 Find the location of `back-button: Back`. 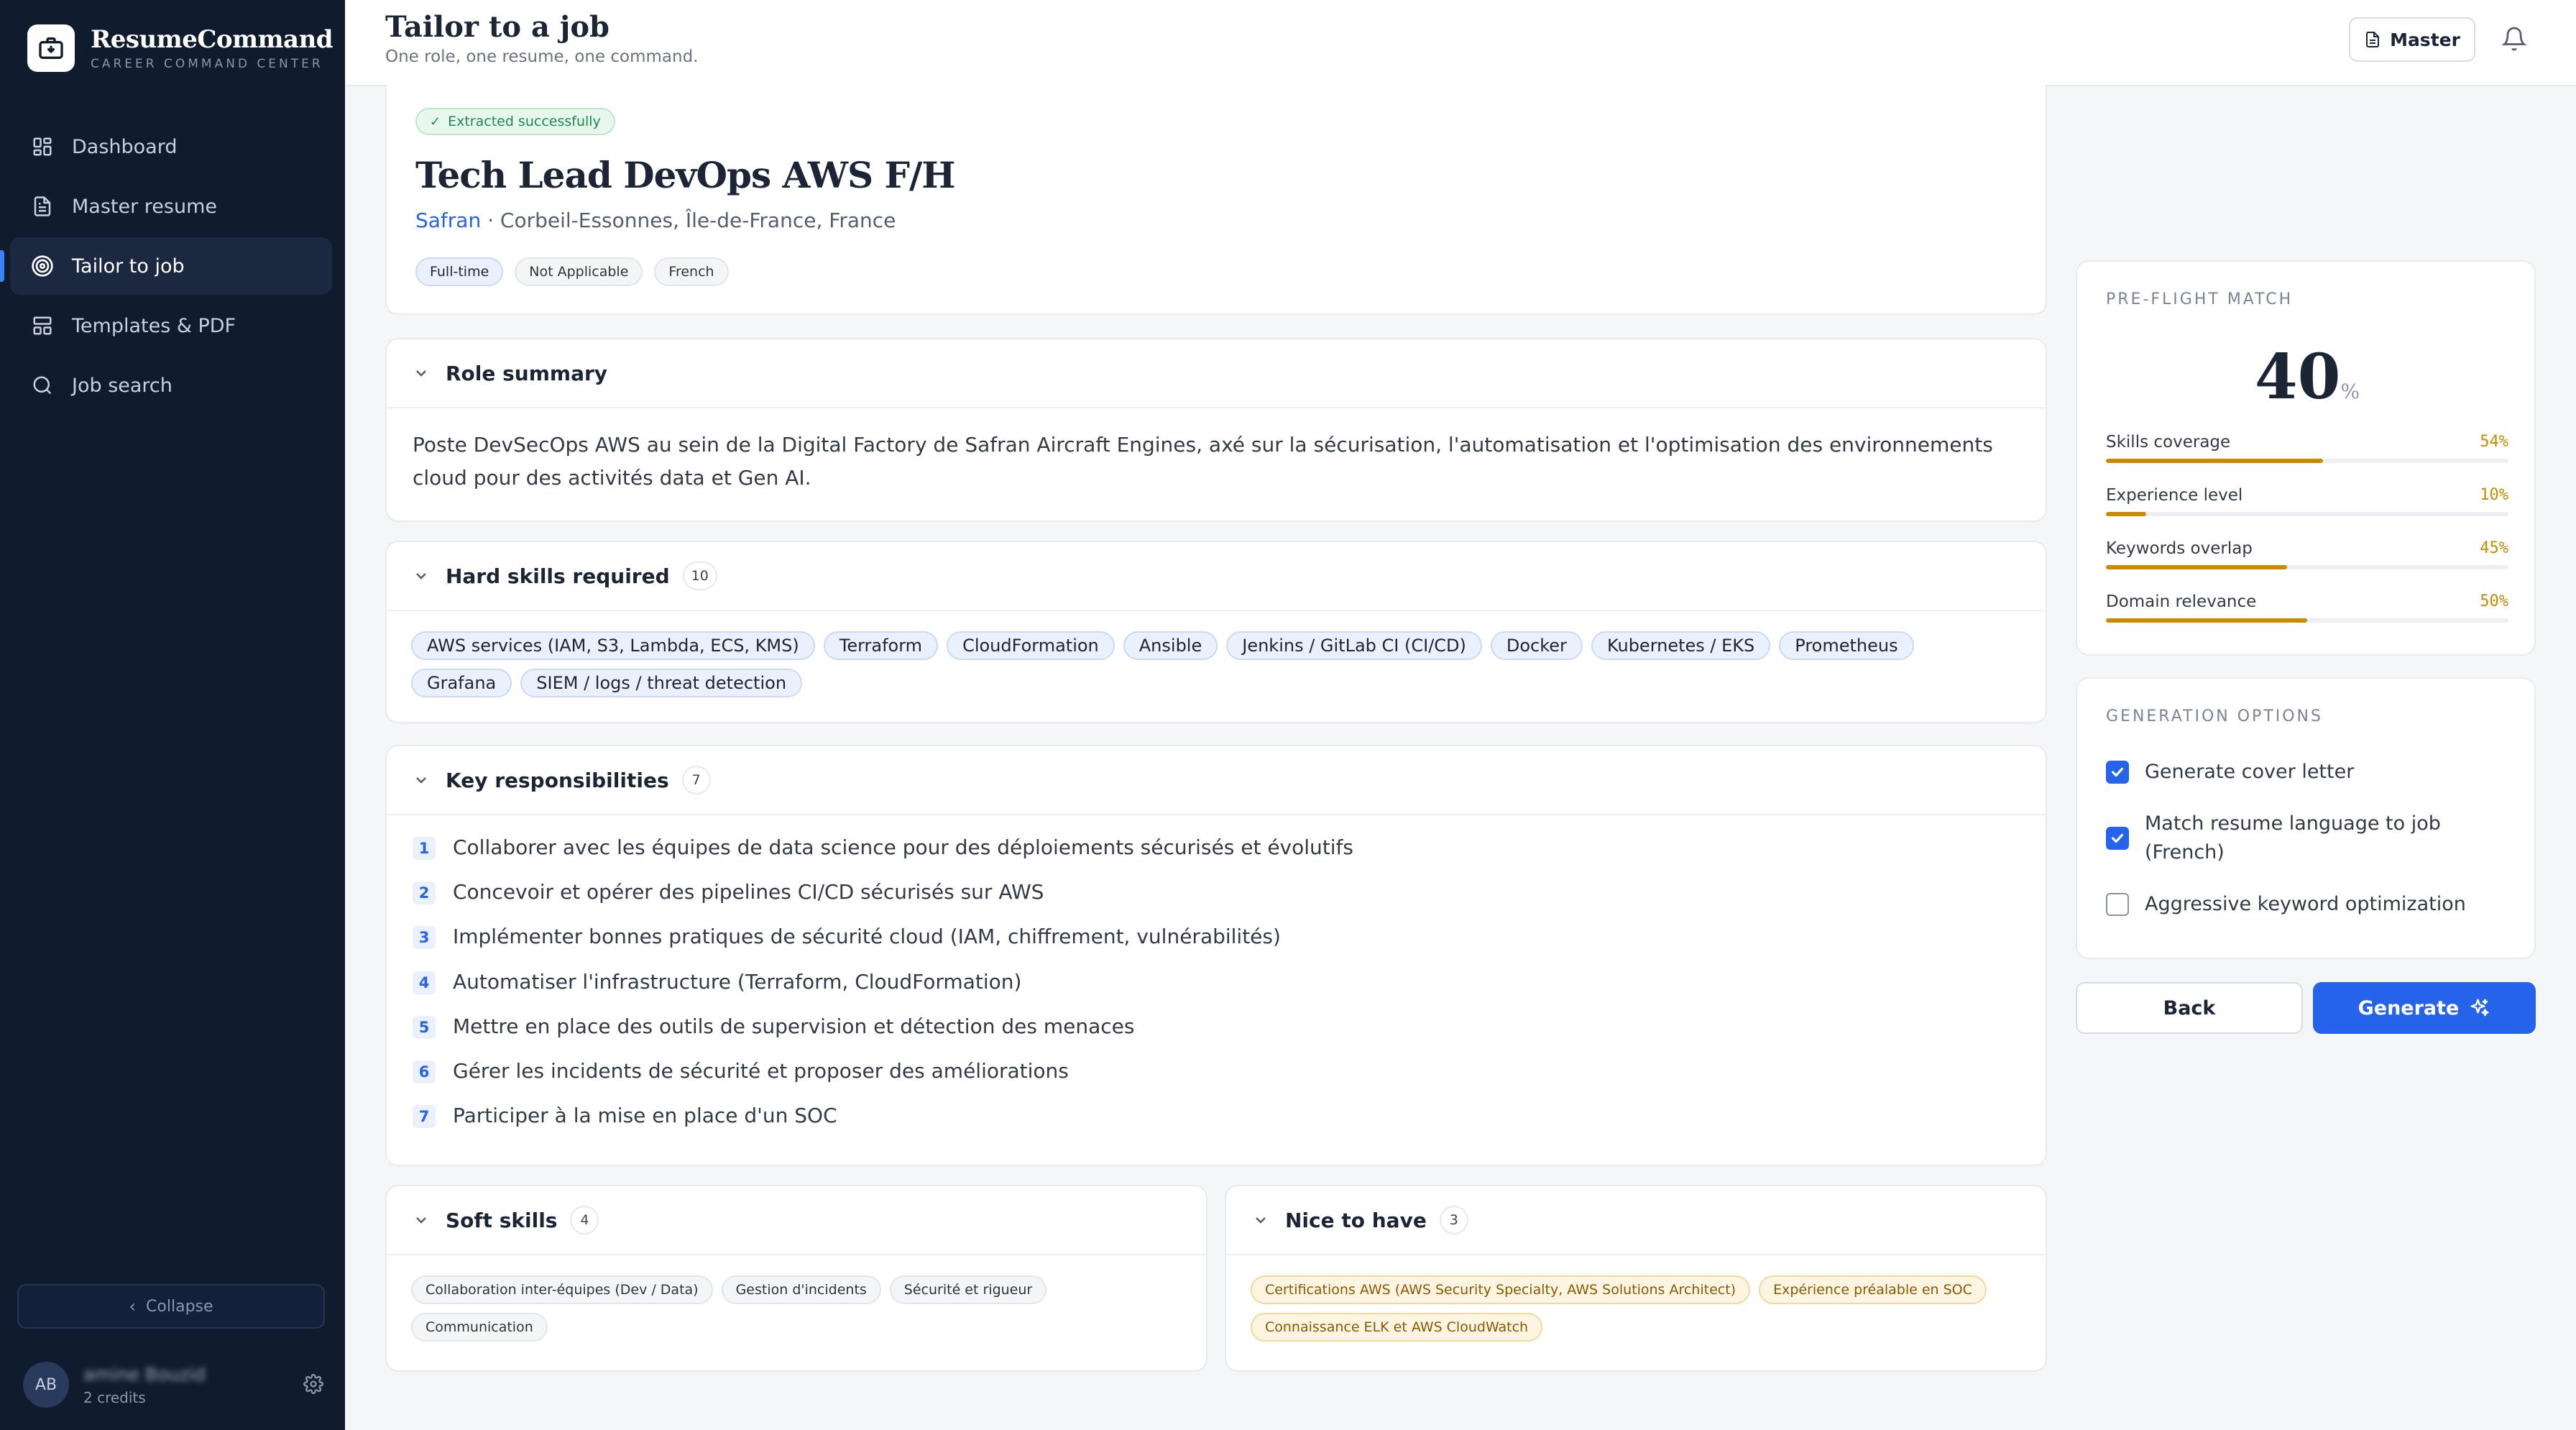

back-button: Back is located at coordinates (2189, 1008).